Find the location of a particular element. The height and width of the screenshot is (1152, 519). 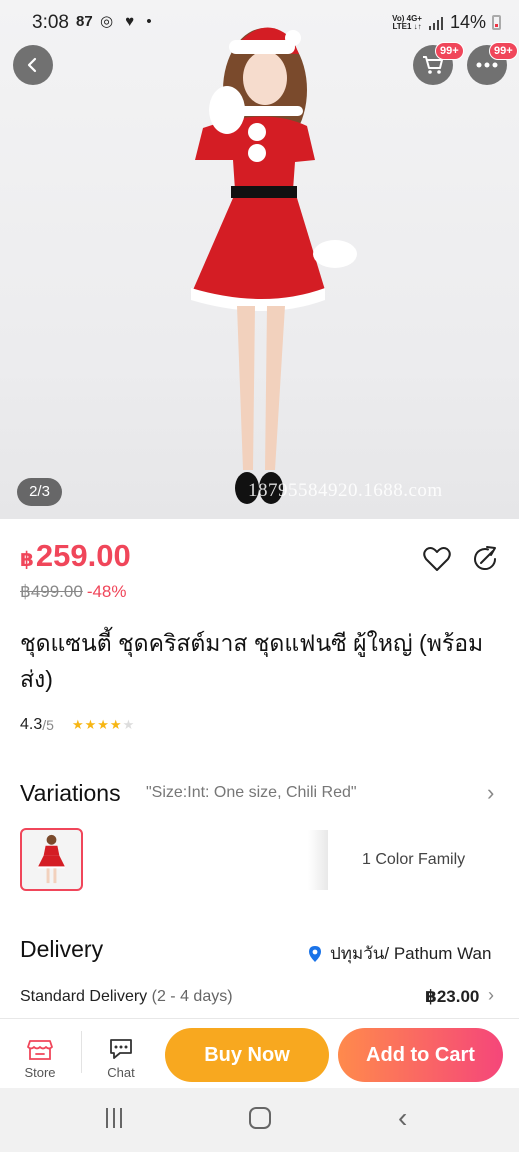

add-to-cart-button: Add to Cart is located at coordinates (420, 1055).